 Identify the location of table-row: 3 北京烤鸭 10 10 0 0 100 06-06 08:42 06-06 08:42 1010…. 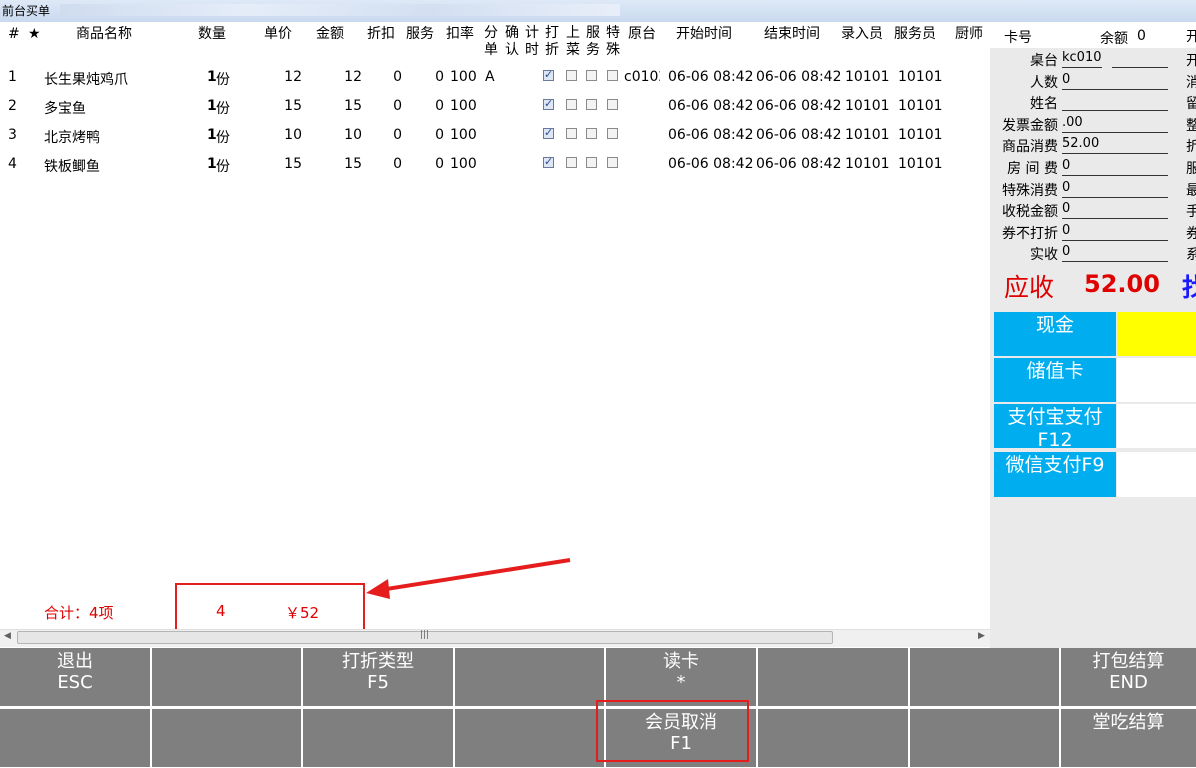
(495, 135).